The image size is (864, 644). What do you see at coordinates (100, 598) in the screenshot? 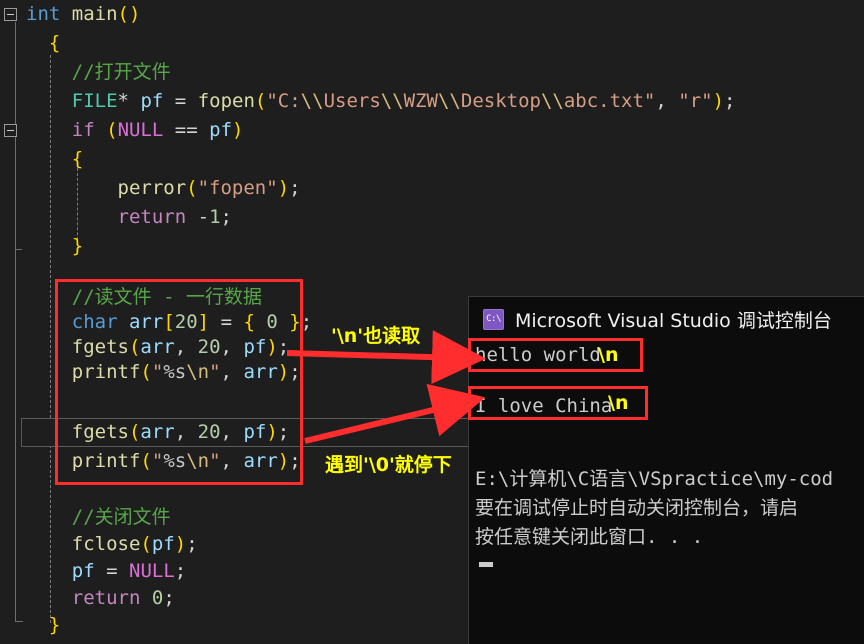
I see `code-line-22: return 0;` at bounding box center [100, 598].